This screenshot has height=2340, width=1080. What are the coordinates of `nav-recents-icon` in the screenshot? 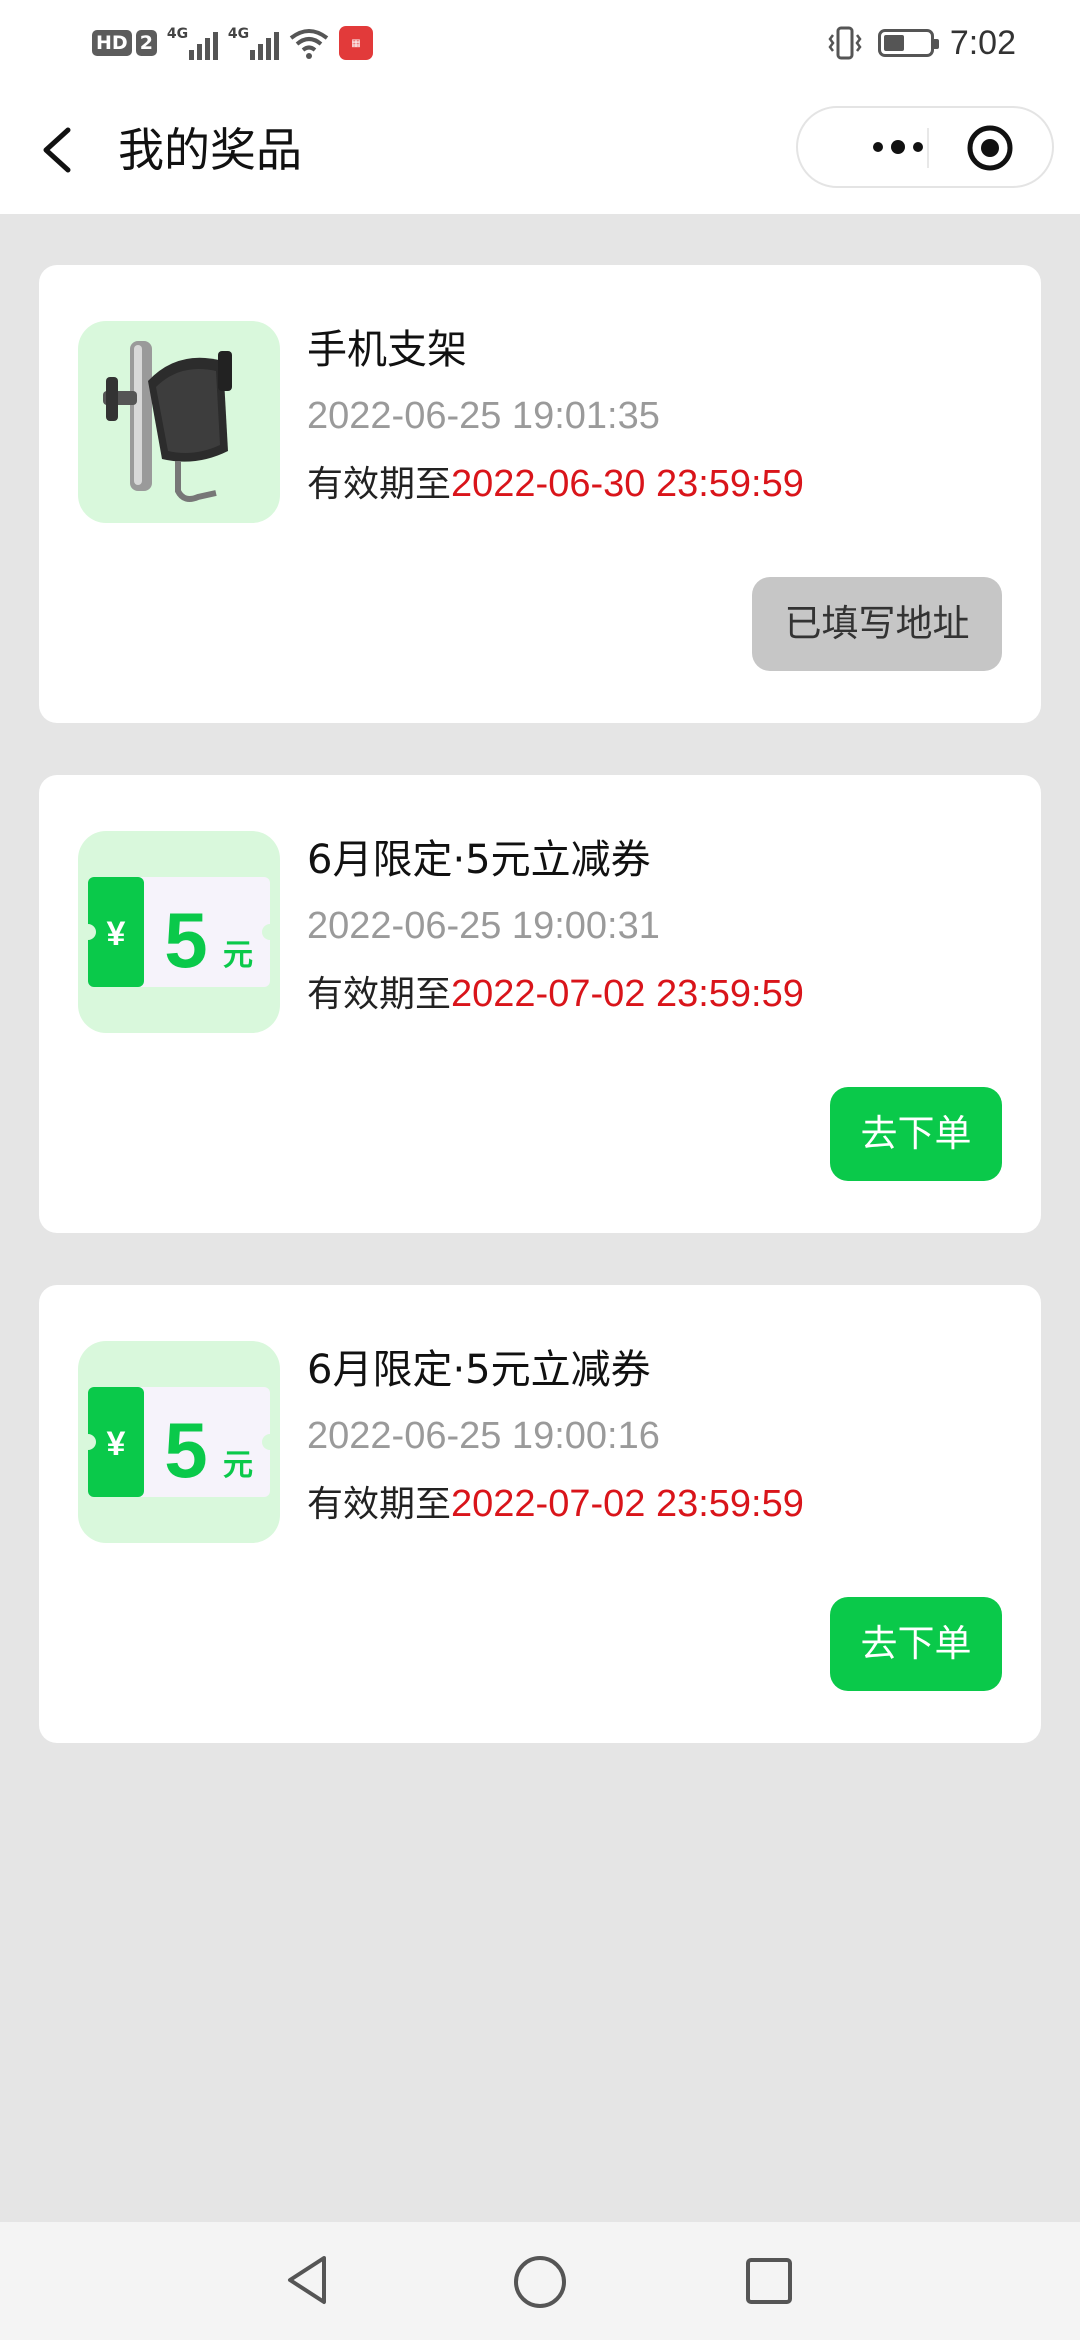 It's located at (769, 2281).